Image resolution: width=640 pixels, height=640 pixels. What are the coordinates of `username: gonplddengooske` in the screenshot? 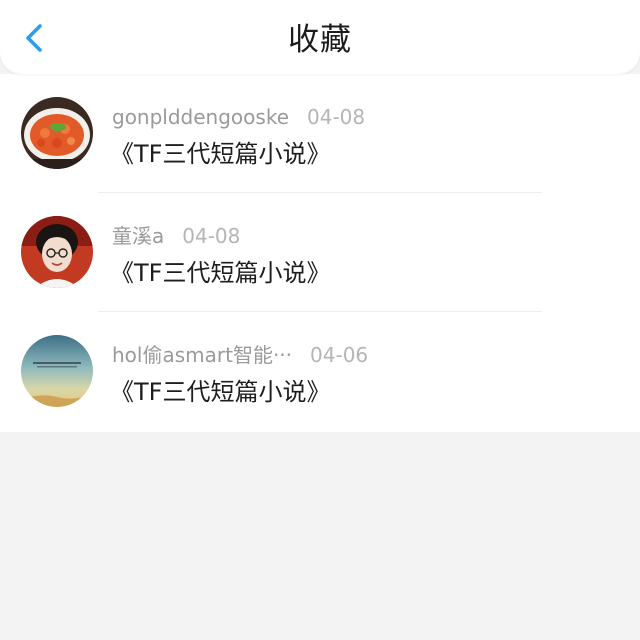 It's located at (200, 117).